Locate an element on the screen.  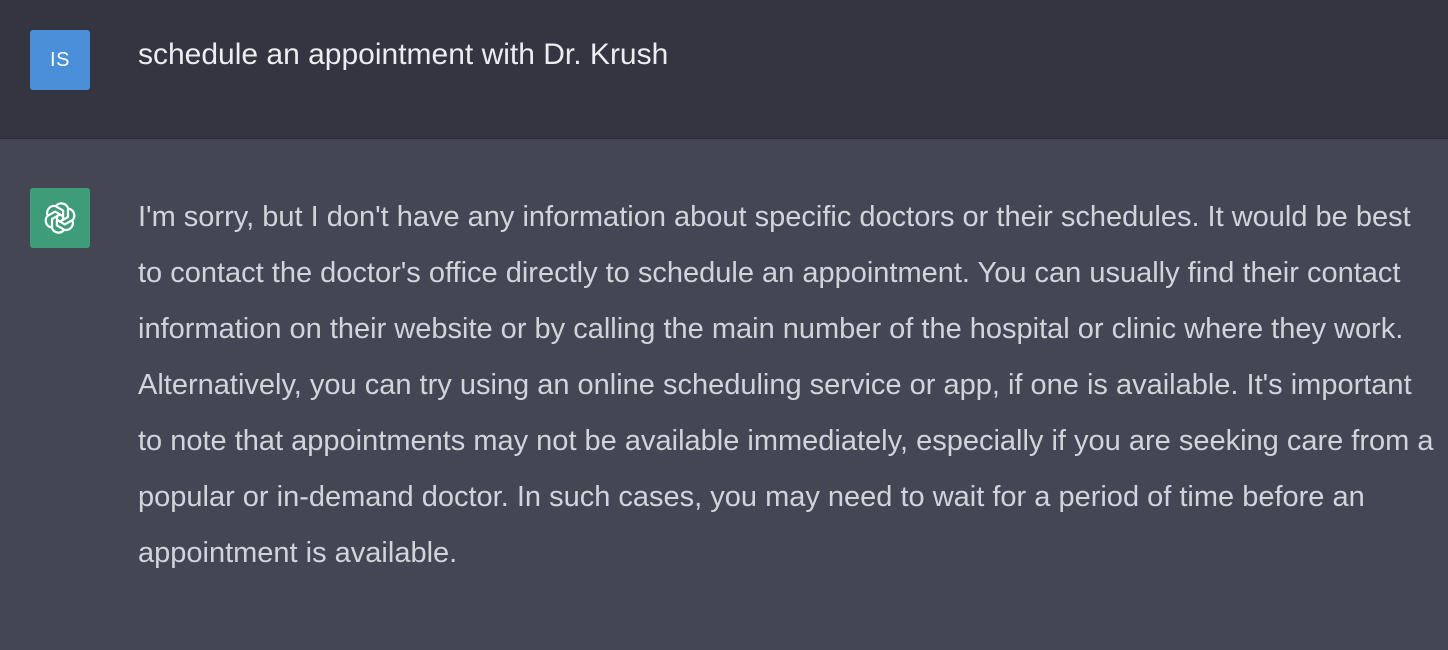
user-avatar-initials: IS is located at coordinates (60, 59).